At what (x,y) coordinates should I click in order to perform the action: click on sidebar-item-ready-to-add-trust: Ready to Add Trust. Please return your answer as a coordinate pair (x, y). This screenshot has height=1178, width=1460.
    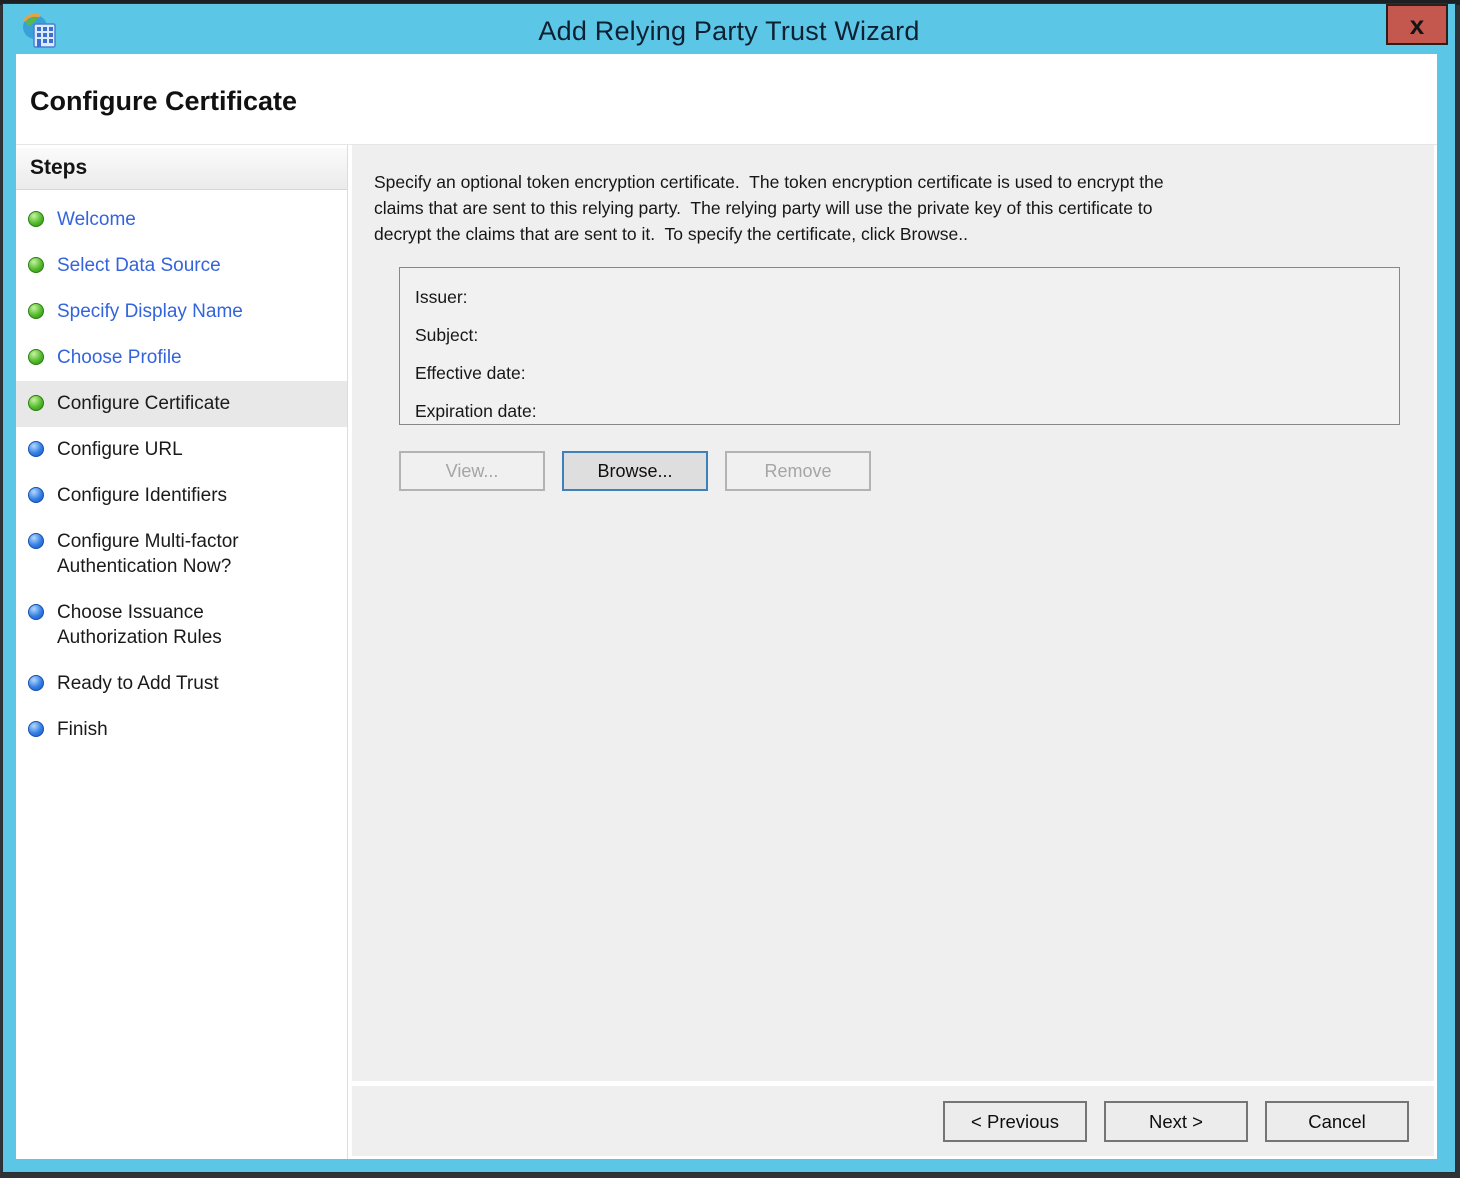
    Looking at the image, I should click on (181, 684).